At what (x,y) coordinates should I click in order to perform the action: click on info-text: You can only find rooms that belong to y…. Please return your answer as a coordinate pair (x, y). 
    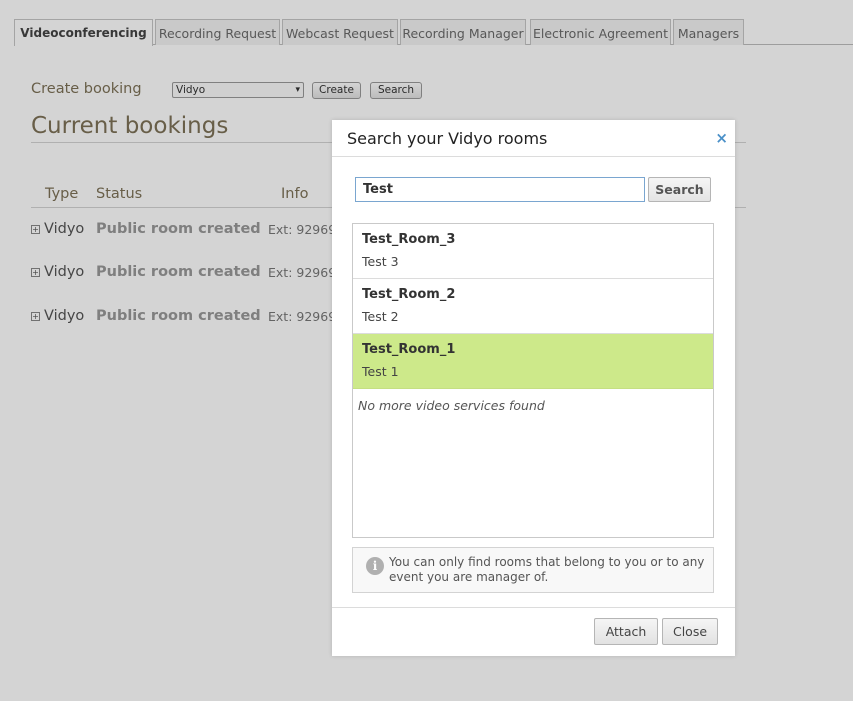
    Looking at the image, I should click on (547, 569).